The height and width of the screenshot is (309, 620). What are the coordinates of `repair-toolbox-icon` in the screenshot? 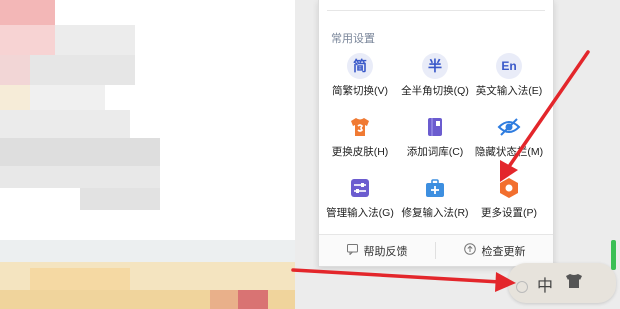 It's located at (435, 188).